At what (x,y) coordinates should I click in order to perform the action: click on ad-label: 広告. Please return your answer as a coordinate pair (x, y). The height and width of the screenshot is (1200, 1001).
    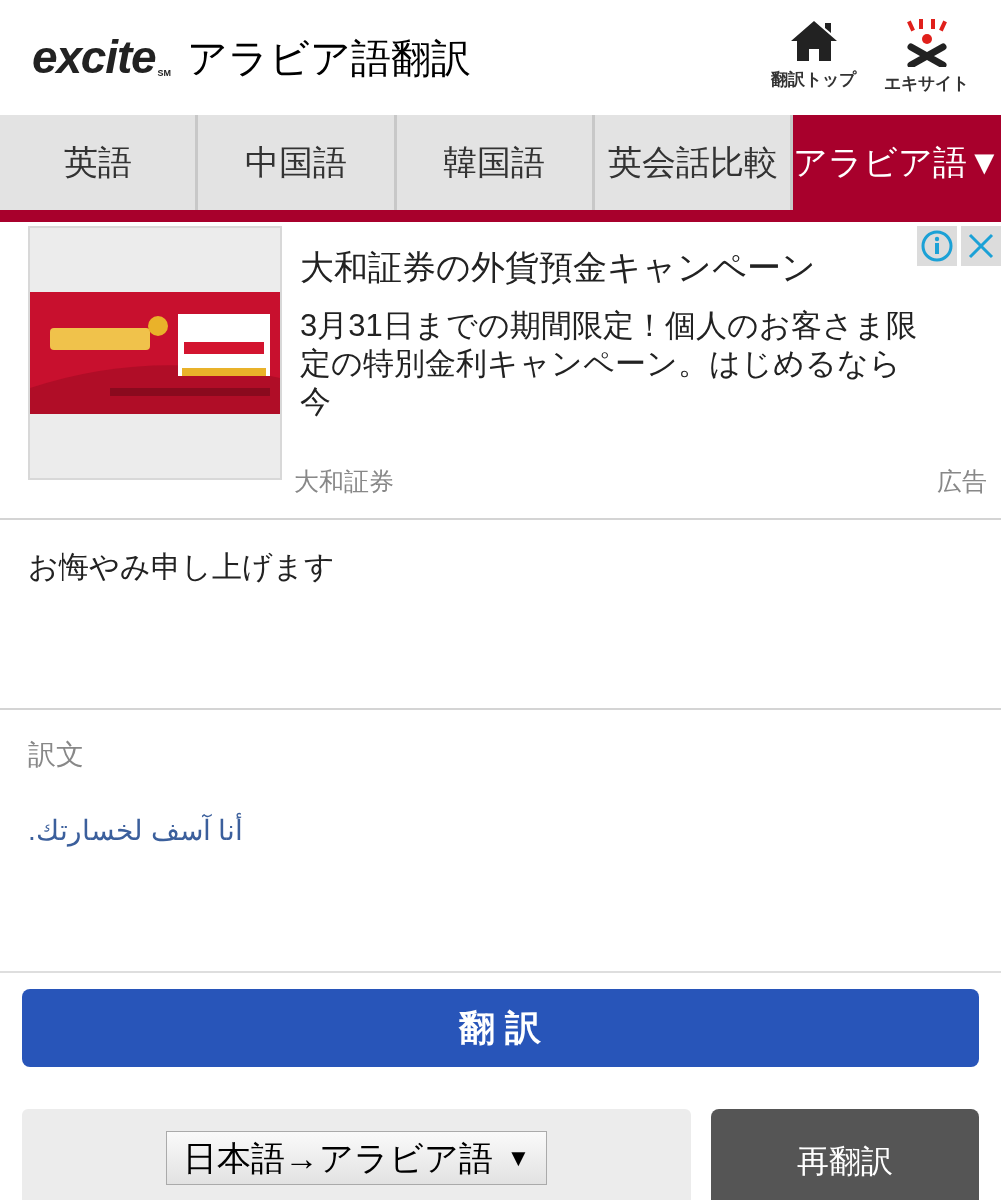
    Looking at the image, I should click on (962, 481).